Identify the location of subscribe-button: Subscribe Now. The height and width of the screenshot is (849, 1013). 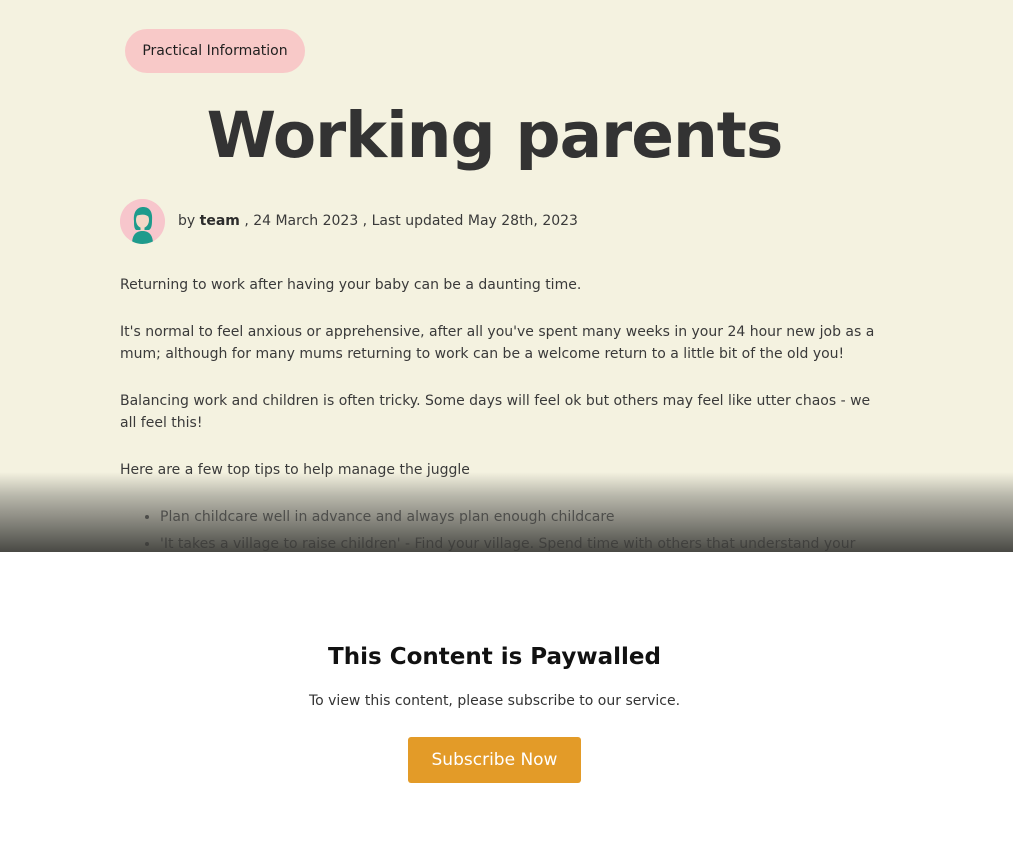
(494, 760).